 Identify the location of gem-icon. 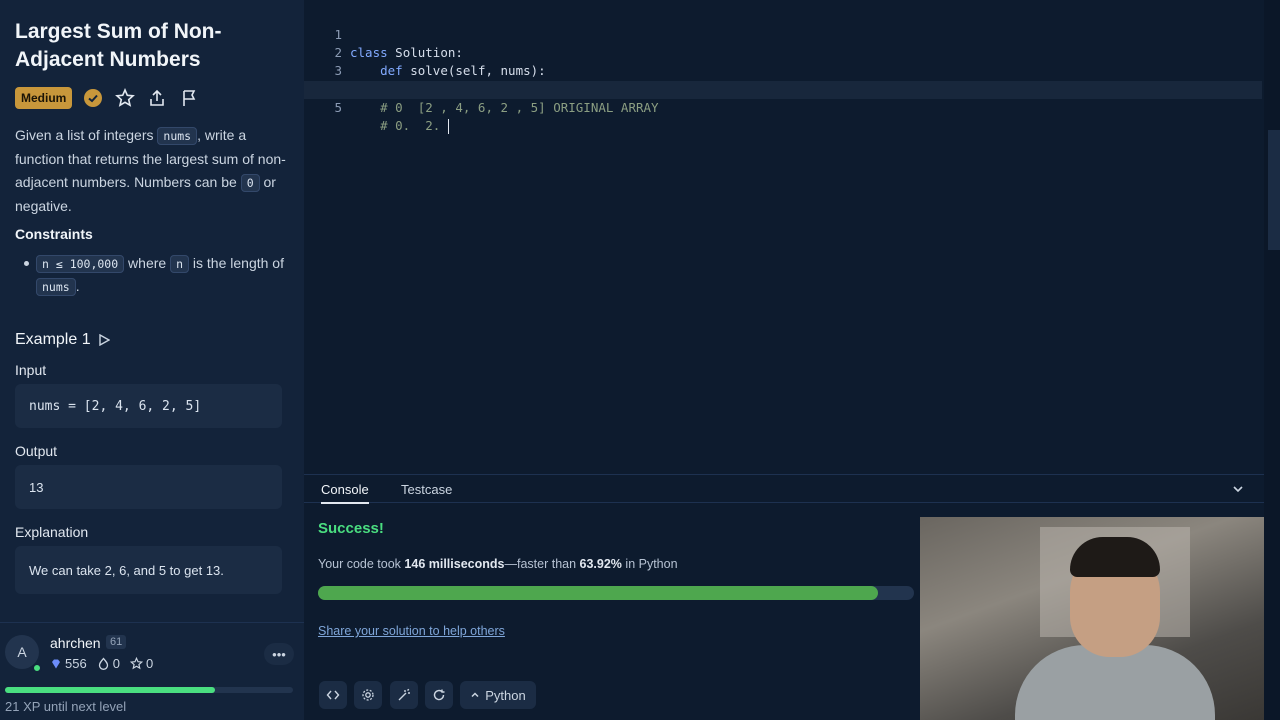
(56, 664).